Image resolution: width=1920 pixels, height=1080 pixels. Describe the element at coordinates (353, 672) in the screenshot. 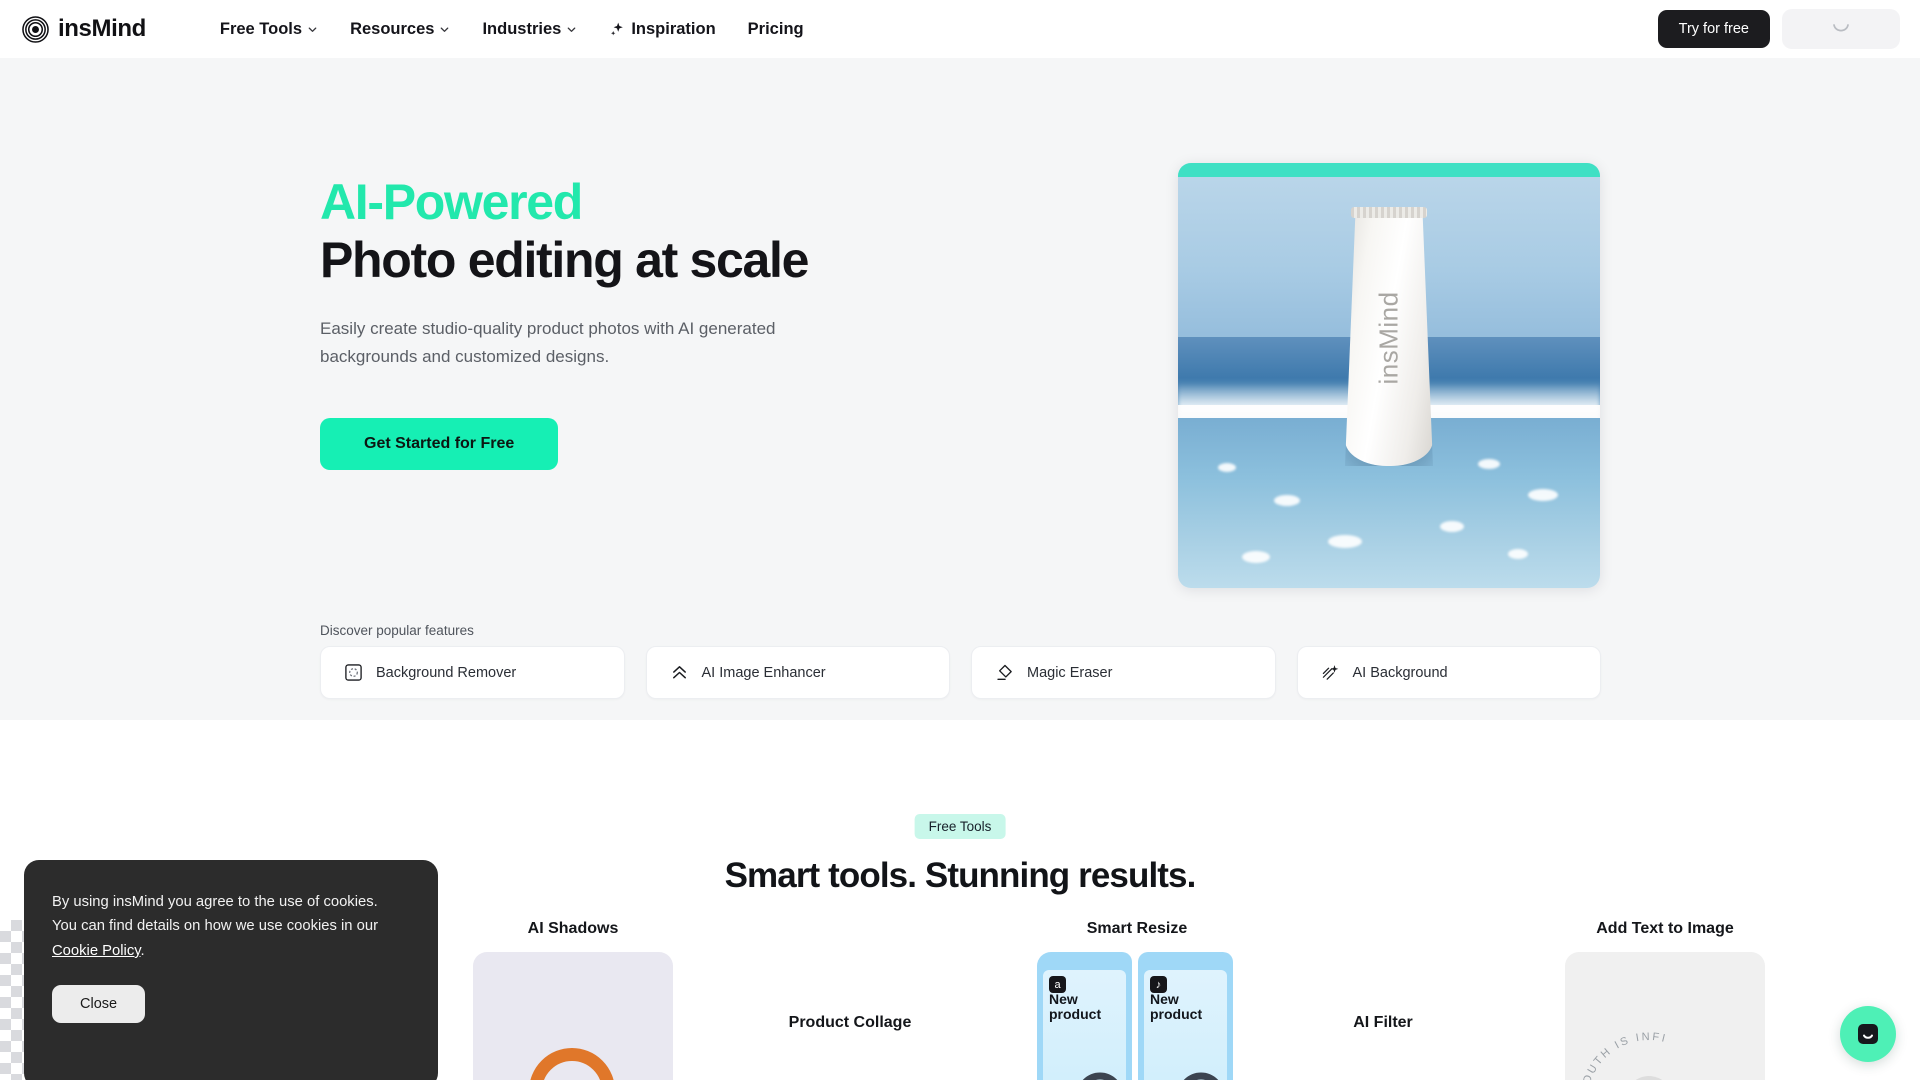

I see `background-remover-icon` at that location.